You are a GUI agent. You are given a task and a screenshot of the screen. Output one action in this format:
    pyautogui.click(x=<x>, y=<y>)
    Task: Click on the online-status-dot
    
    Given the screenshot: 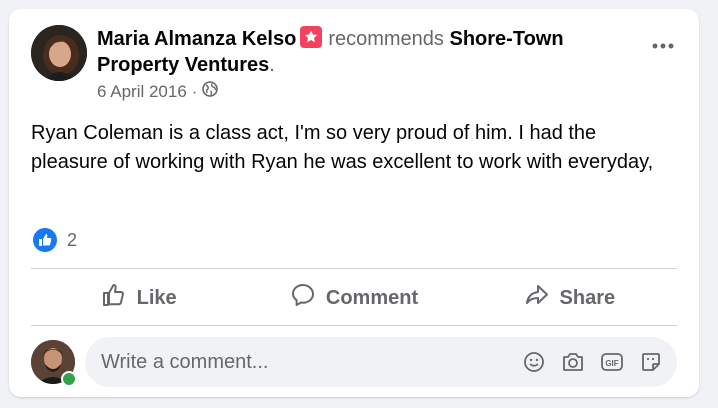 What is the action you would take?
    pyautogui.click(x=69, y=379)
    